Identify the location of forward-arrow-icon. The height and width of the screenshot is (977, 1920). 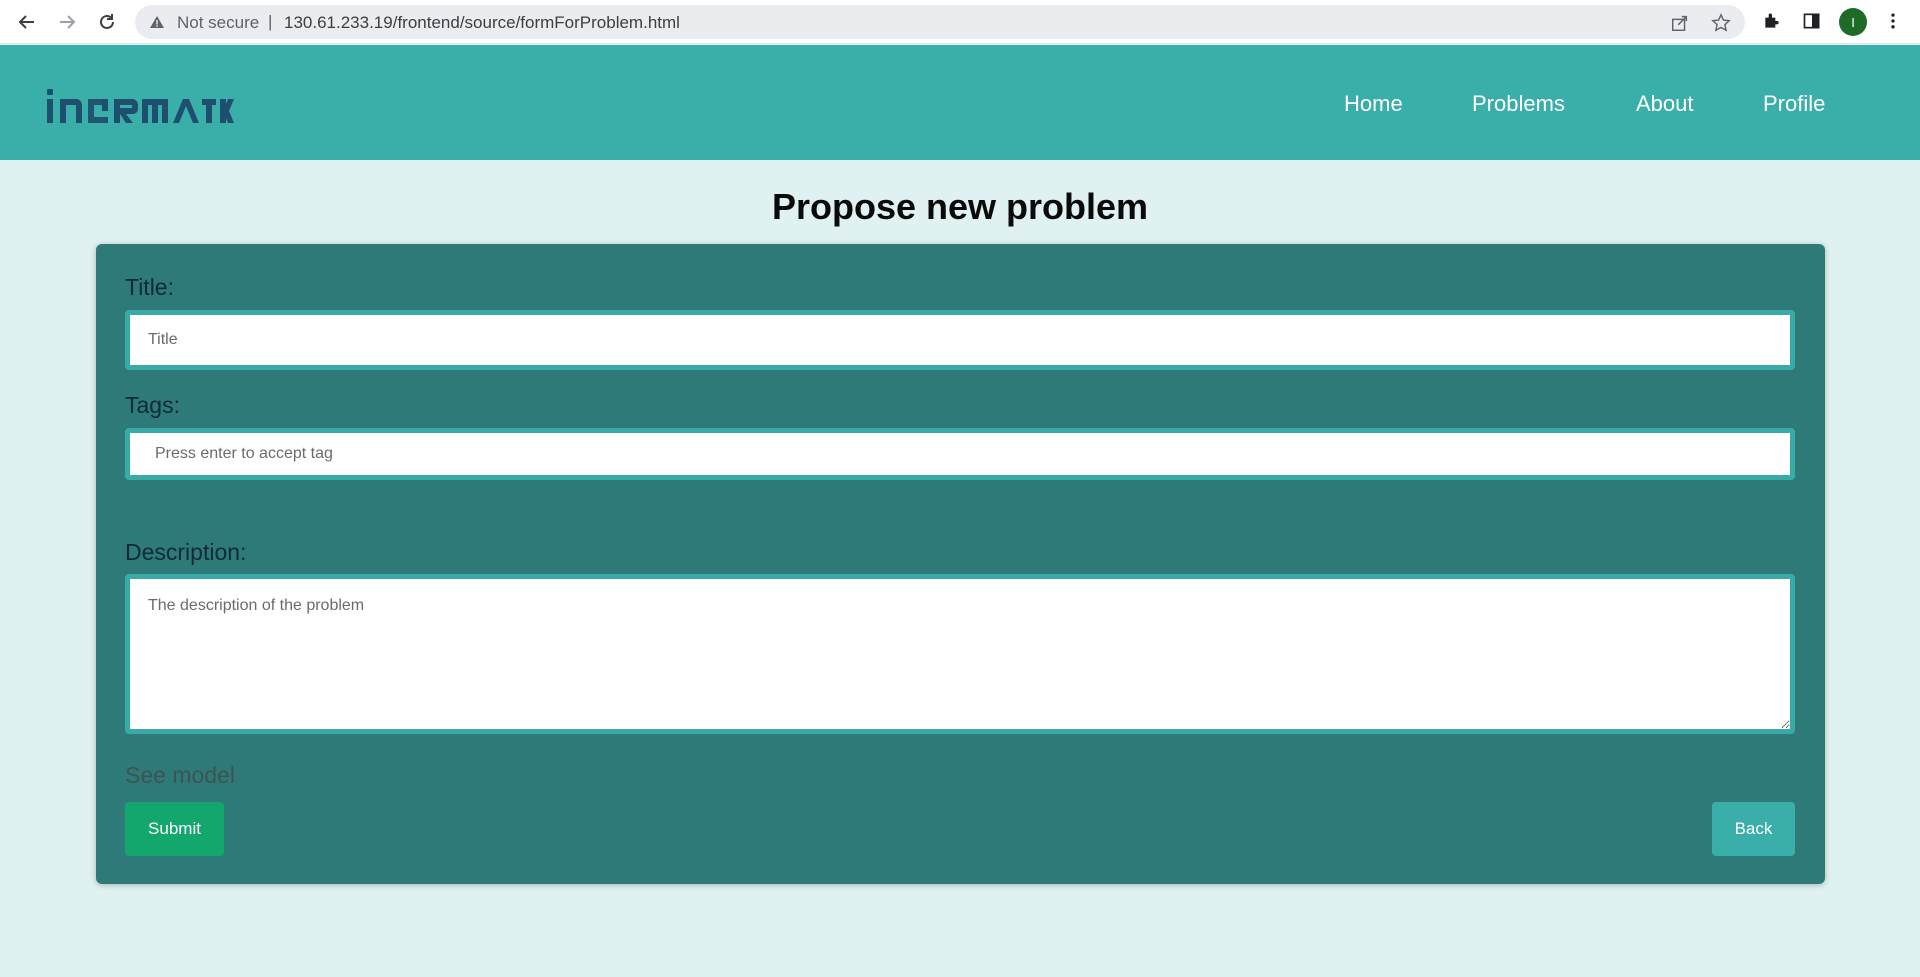
(67, 22).